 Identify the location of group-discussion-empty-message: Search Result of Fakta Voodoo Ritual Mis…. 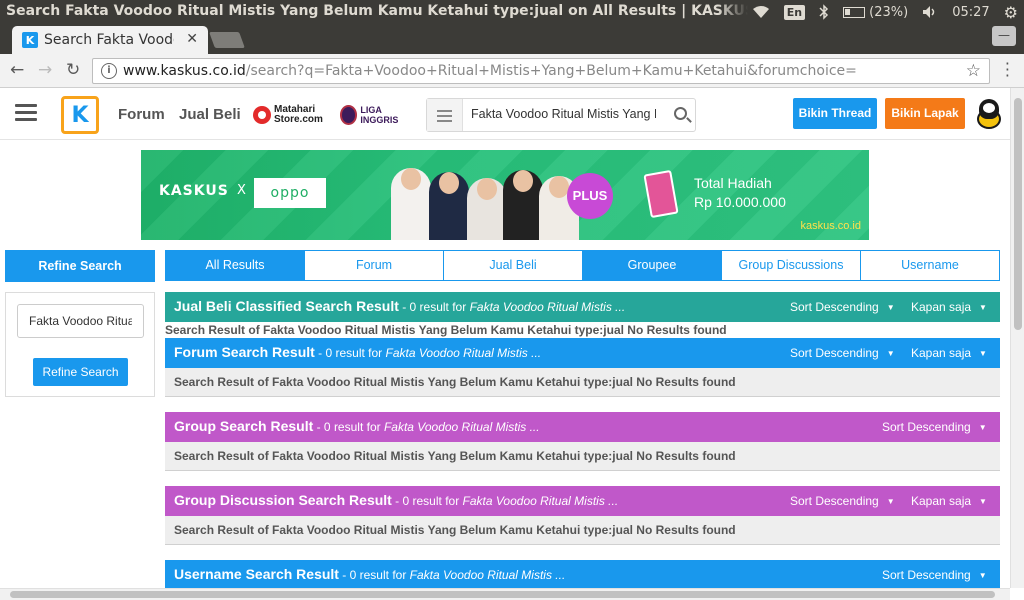
(582, 530).